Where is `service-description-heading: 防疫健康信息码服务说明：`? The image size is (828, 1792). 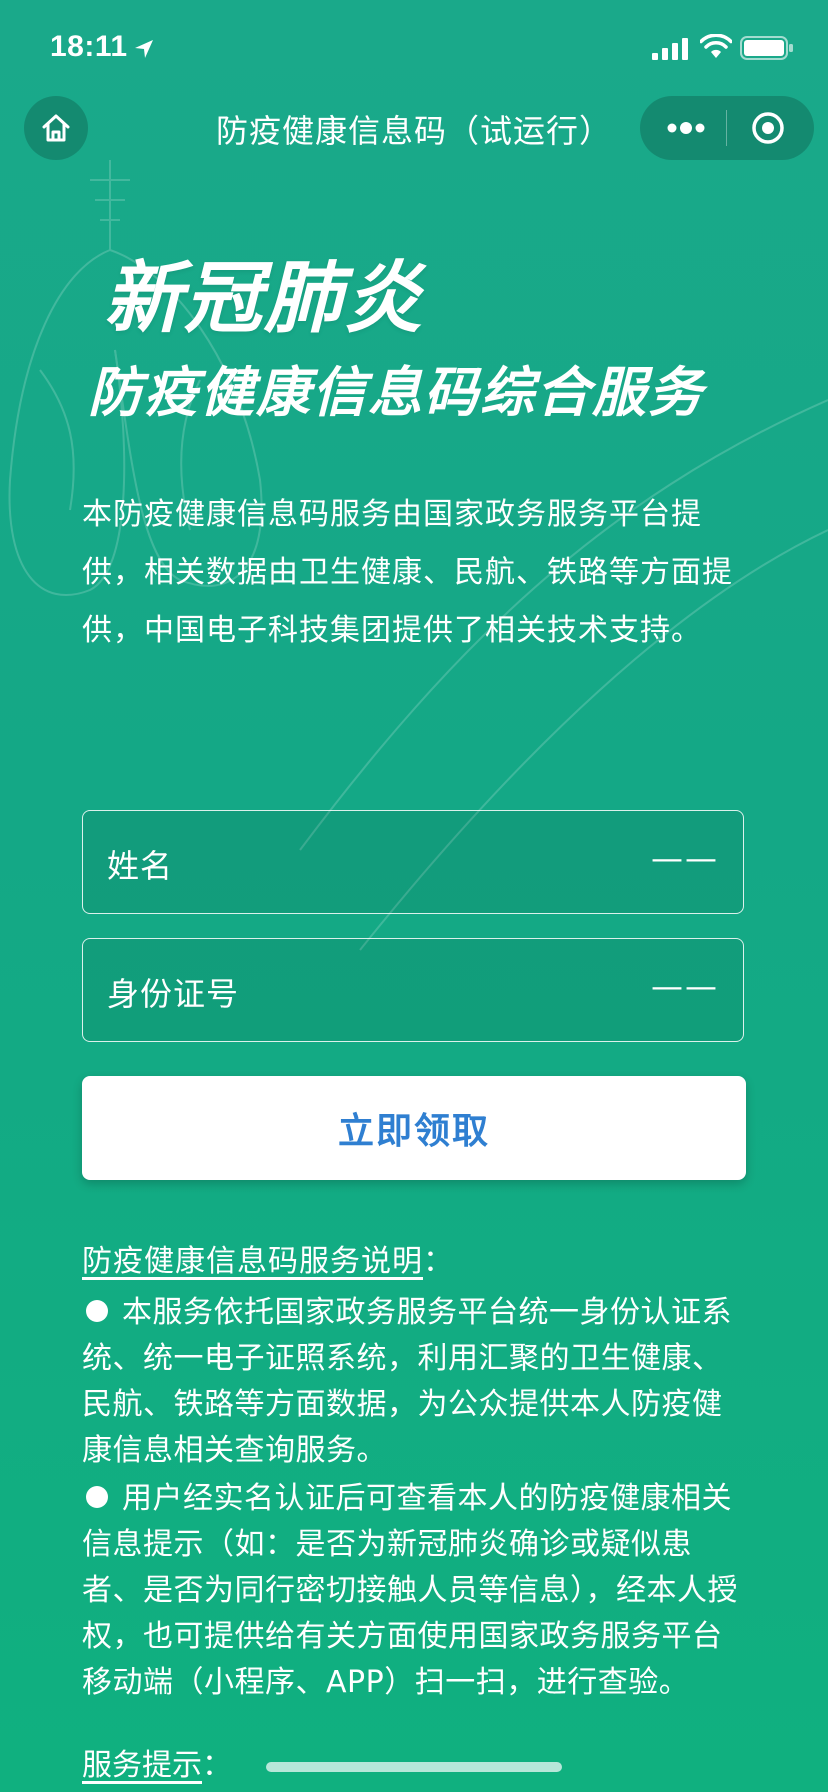
service-description-heading: 防疫健康信息码服务说明： is located at coordinates (268, 1258).